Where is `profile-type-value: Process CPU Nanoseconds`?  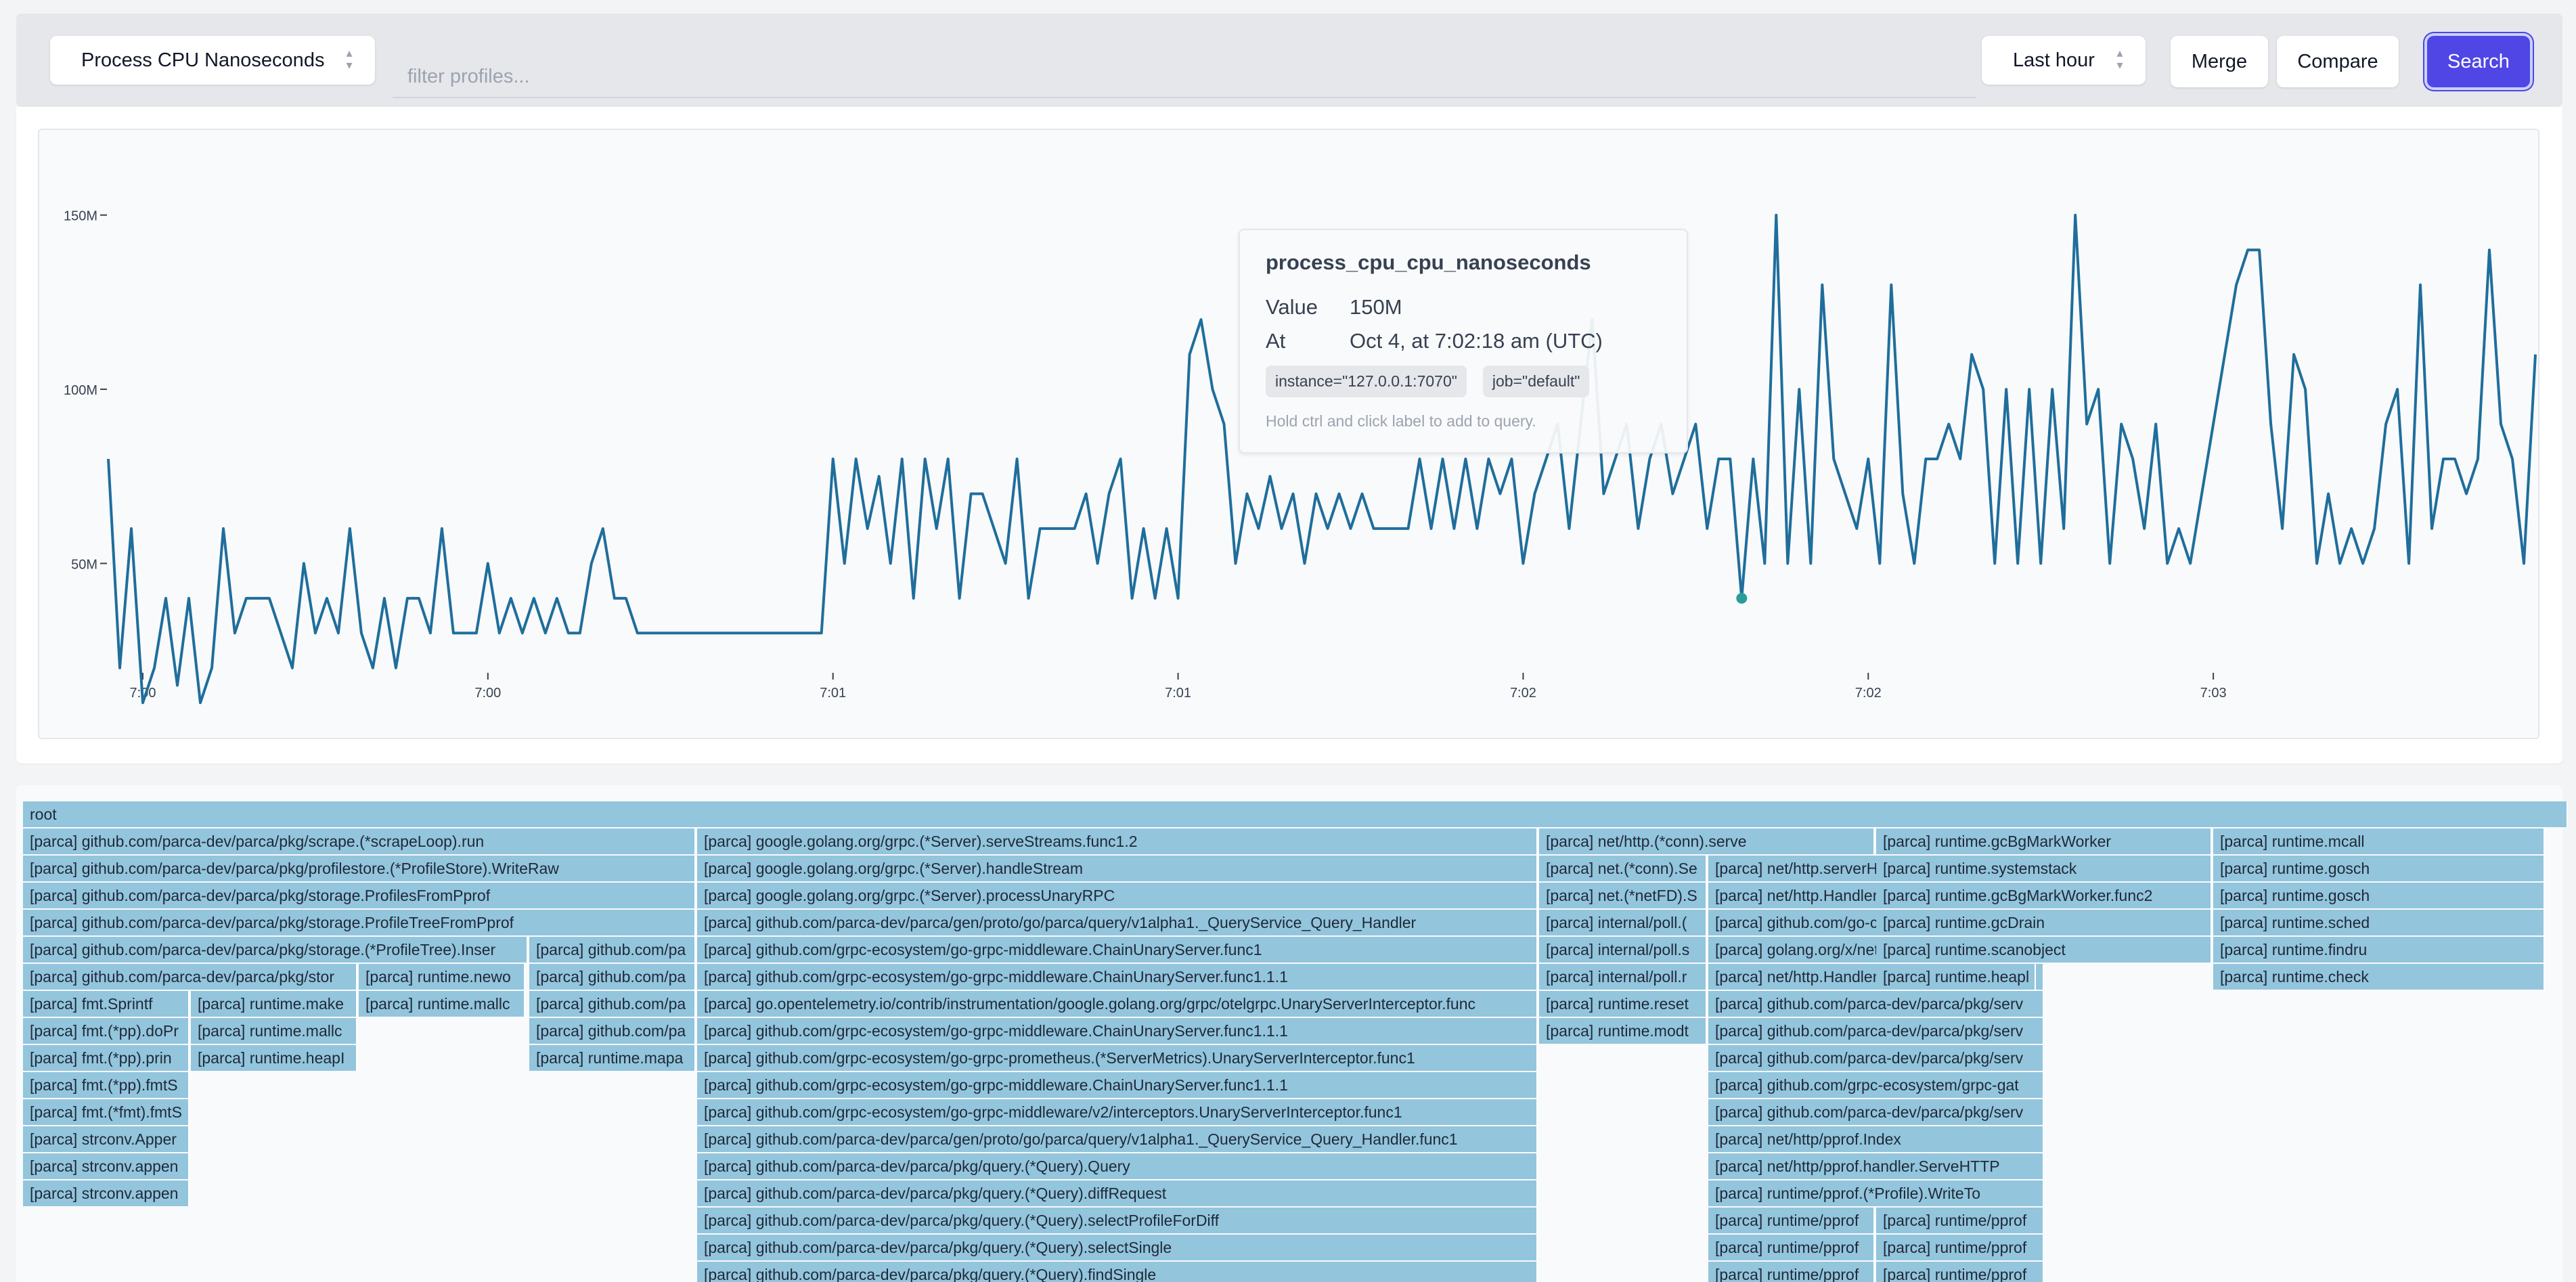 profile-type-value: Process CPU Nanoseconds is located at coordinates (203, 60).